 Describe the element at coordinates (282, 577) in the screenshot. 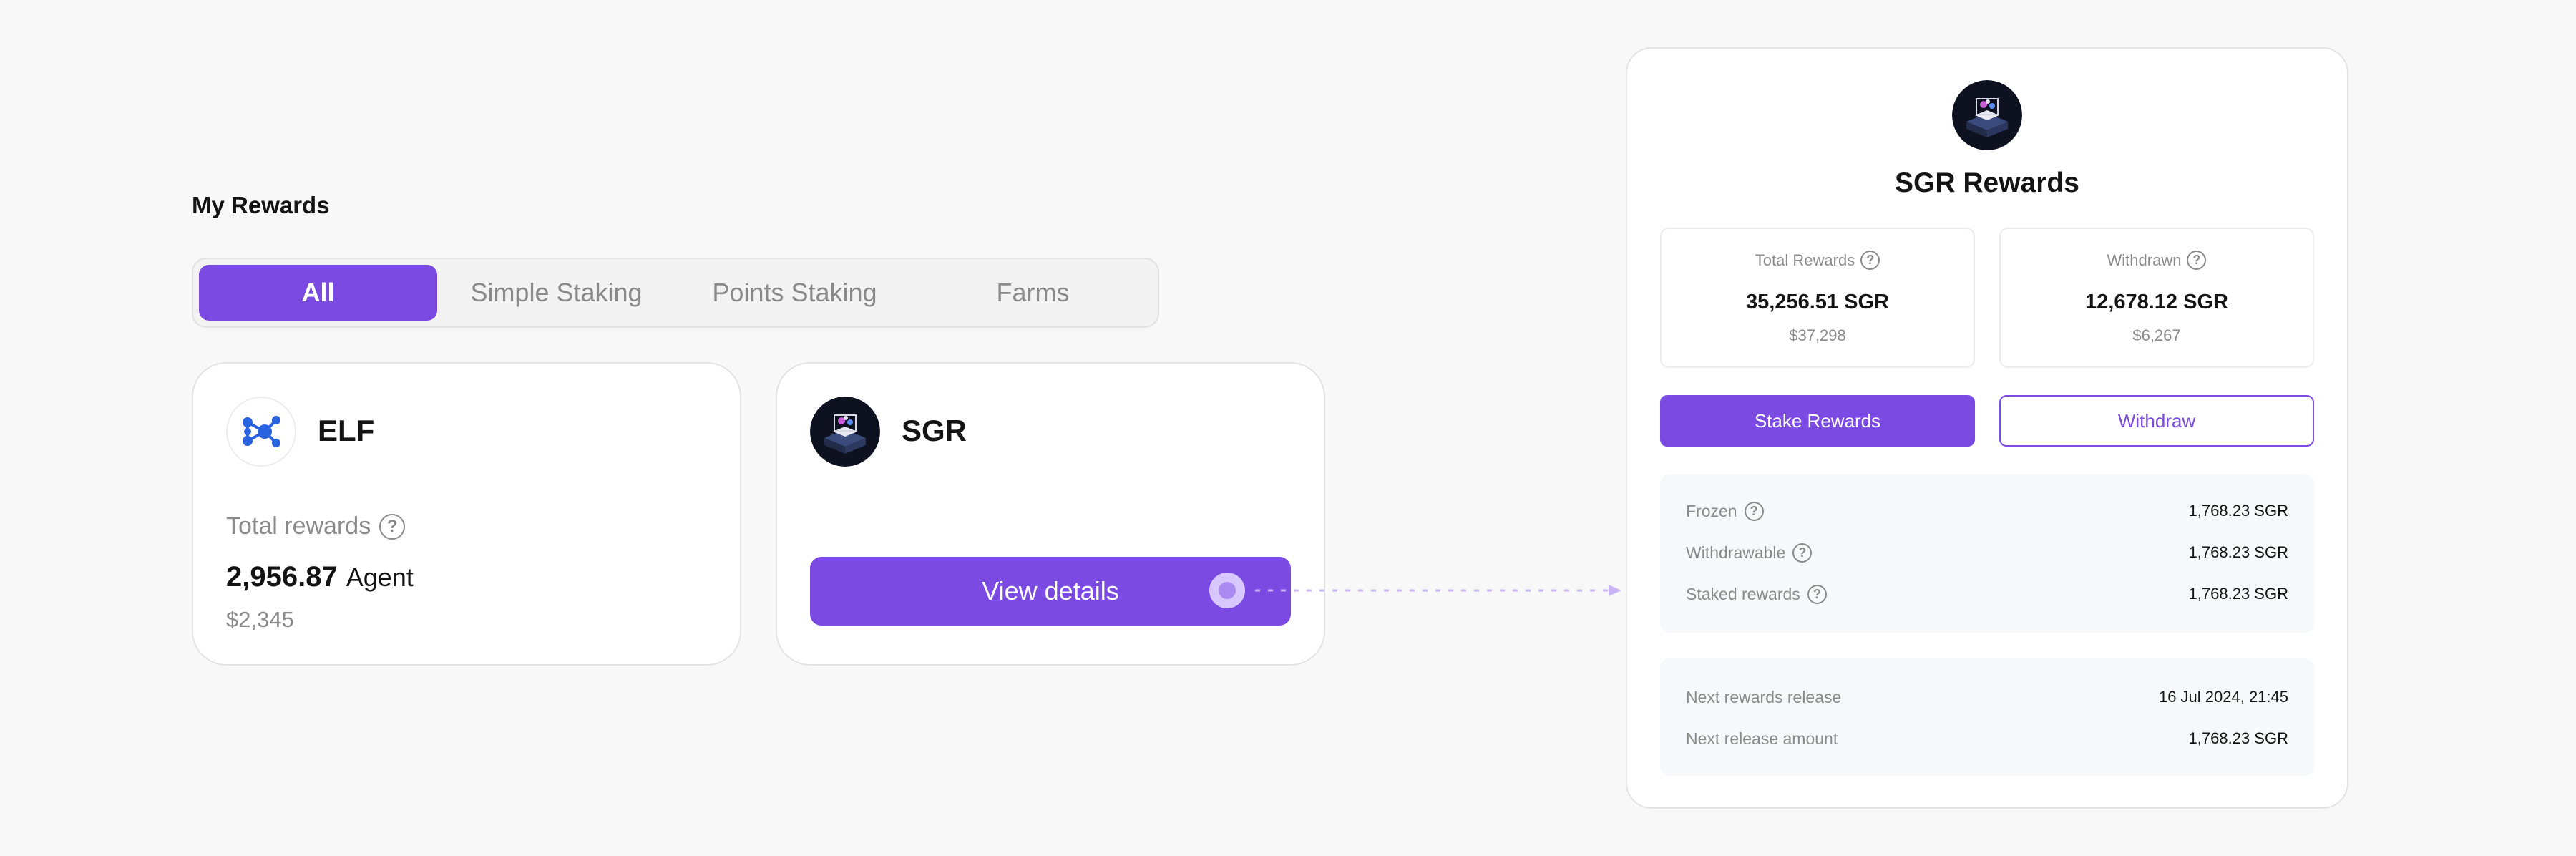

I see `elf-amount-value: 2,956.87` at that location.